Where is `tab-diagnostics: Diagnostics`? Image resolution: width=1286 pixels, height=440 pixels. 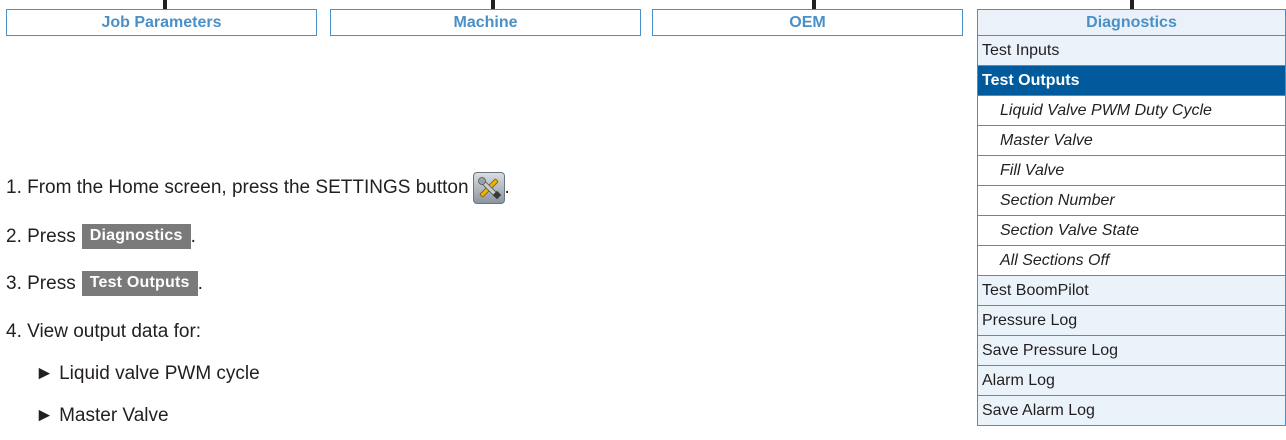 tab-diagnostics: Diagnostics is located at coordinates (1131, 22).